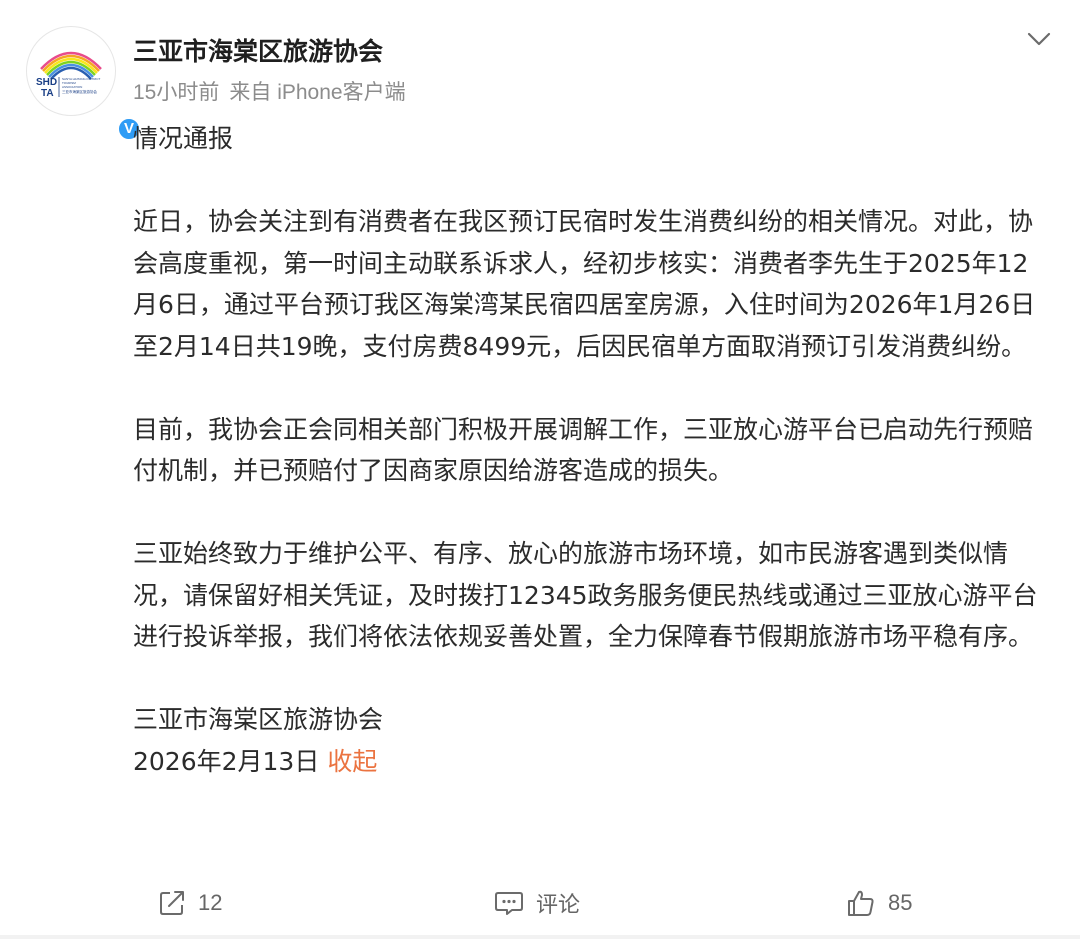  What do you see at coordinates (226, 761) in the screenshot?
I see `post-date: 2026年2月13日` at bounding box center [226, 761].